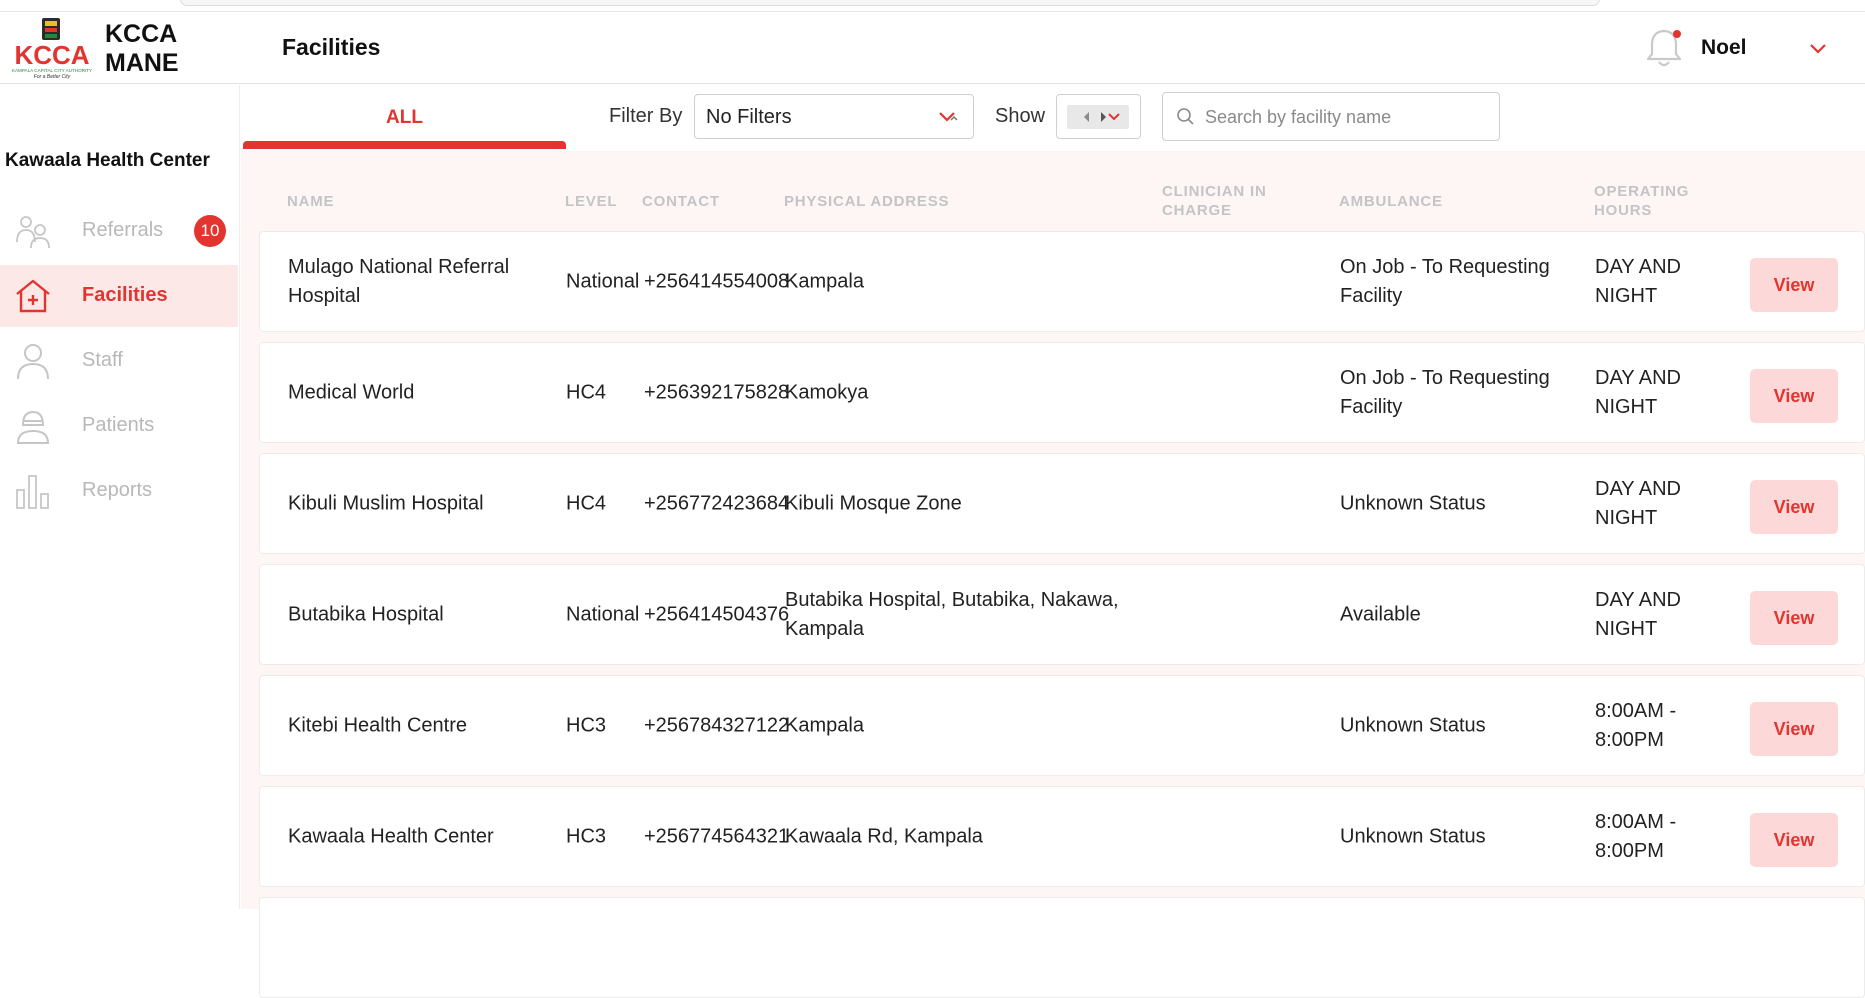 The image size is (1865, 998). What do you see at coordinates (119, 426) in the screenshot?
I see `sidebar-item-patients: Patients` at bounding box center [119, 426].